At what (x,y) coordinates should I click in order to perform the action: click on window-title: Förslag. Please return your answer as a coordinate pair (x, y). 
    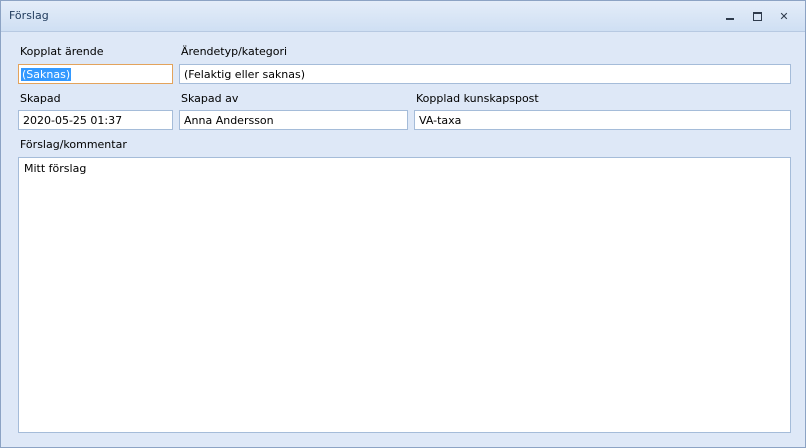
    Looking at the image, I should click on (29, 15).